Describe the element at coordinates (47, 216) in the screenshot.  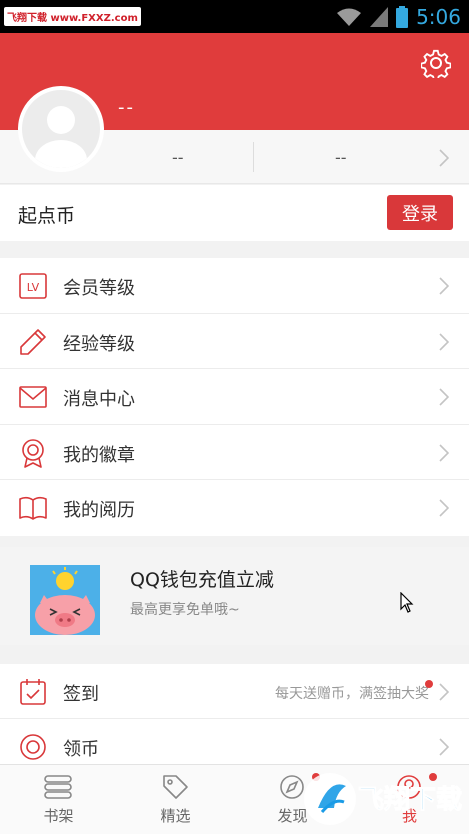
I see `coin-label: 起点币` at that location.